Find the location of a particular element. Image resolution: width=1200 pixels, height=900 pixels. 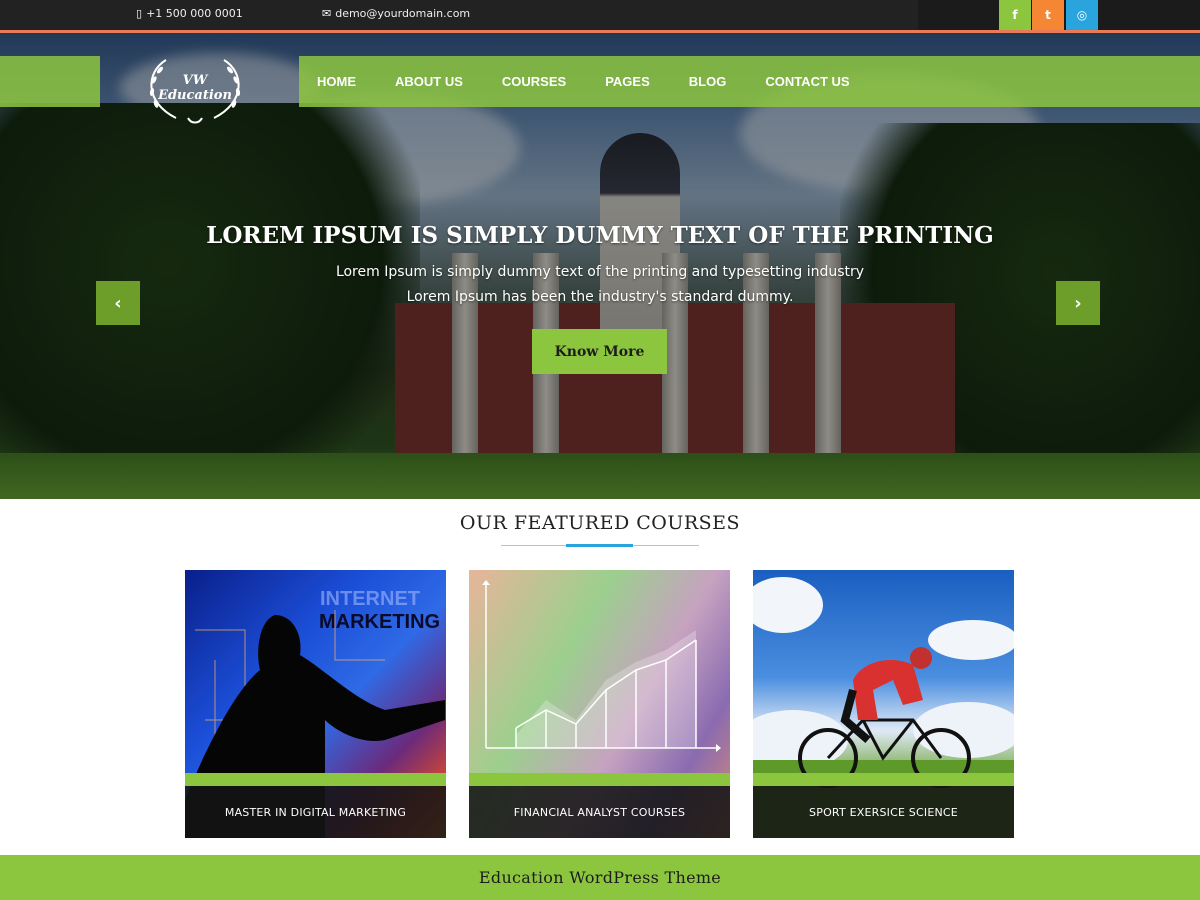

nav-item-courses: COURSES is located at coordinates (534, 81).